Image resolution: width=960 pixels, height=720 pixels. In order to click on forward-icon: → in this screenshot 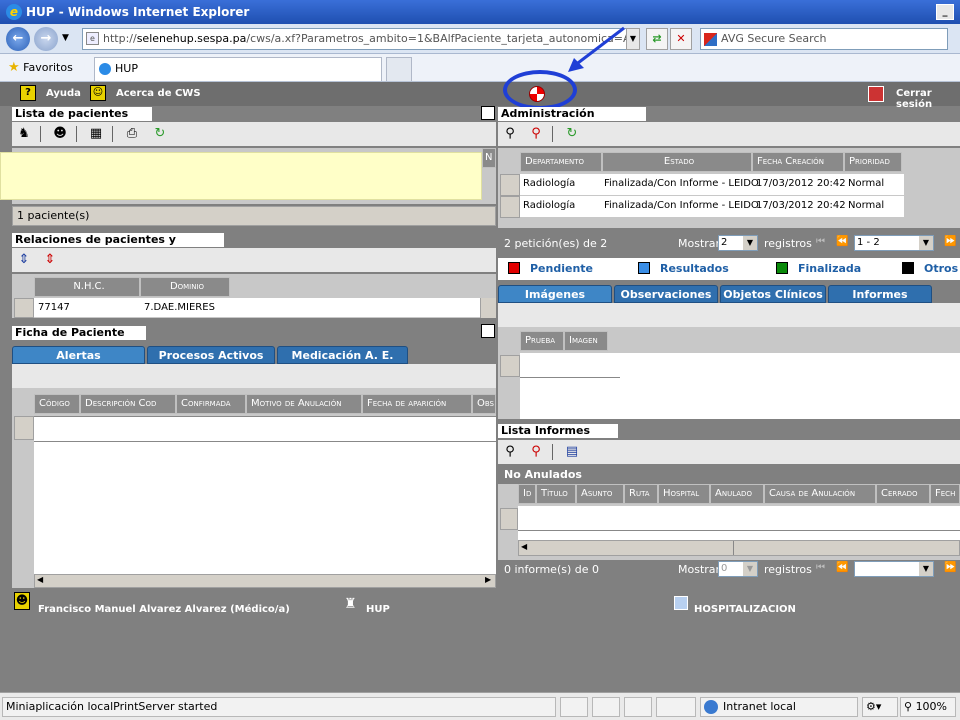, I will do `click(46, 39)`.